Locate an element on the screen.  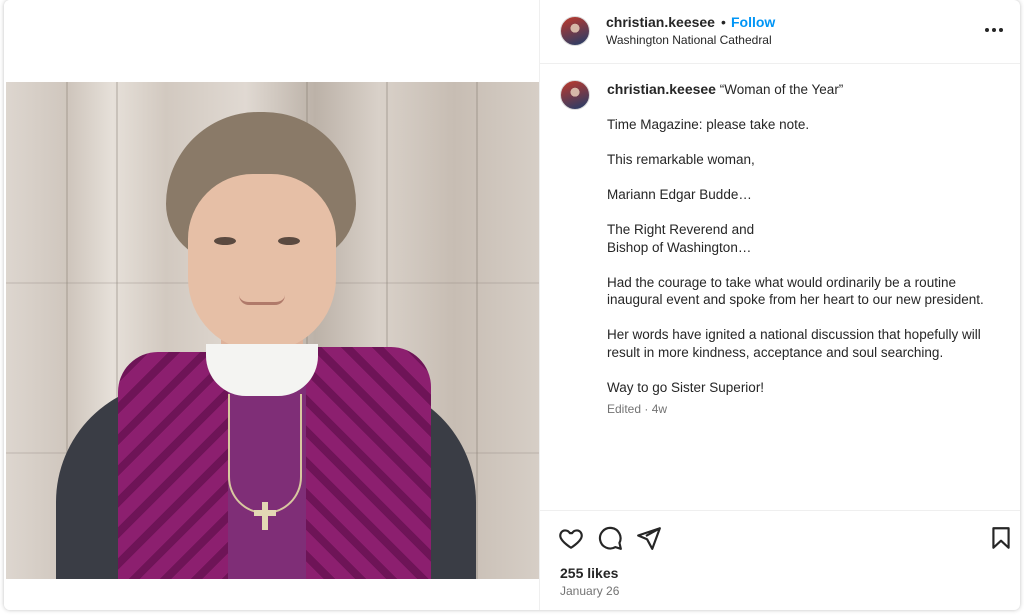
caption-first-line: christian.keesee “Woman of the Year” is located at coordinates (807, 90).